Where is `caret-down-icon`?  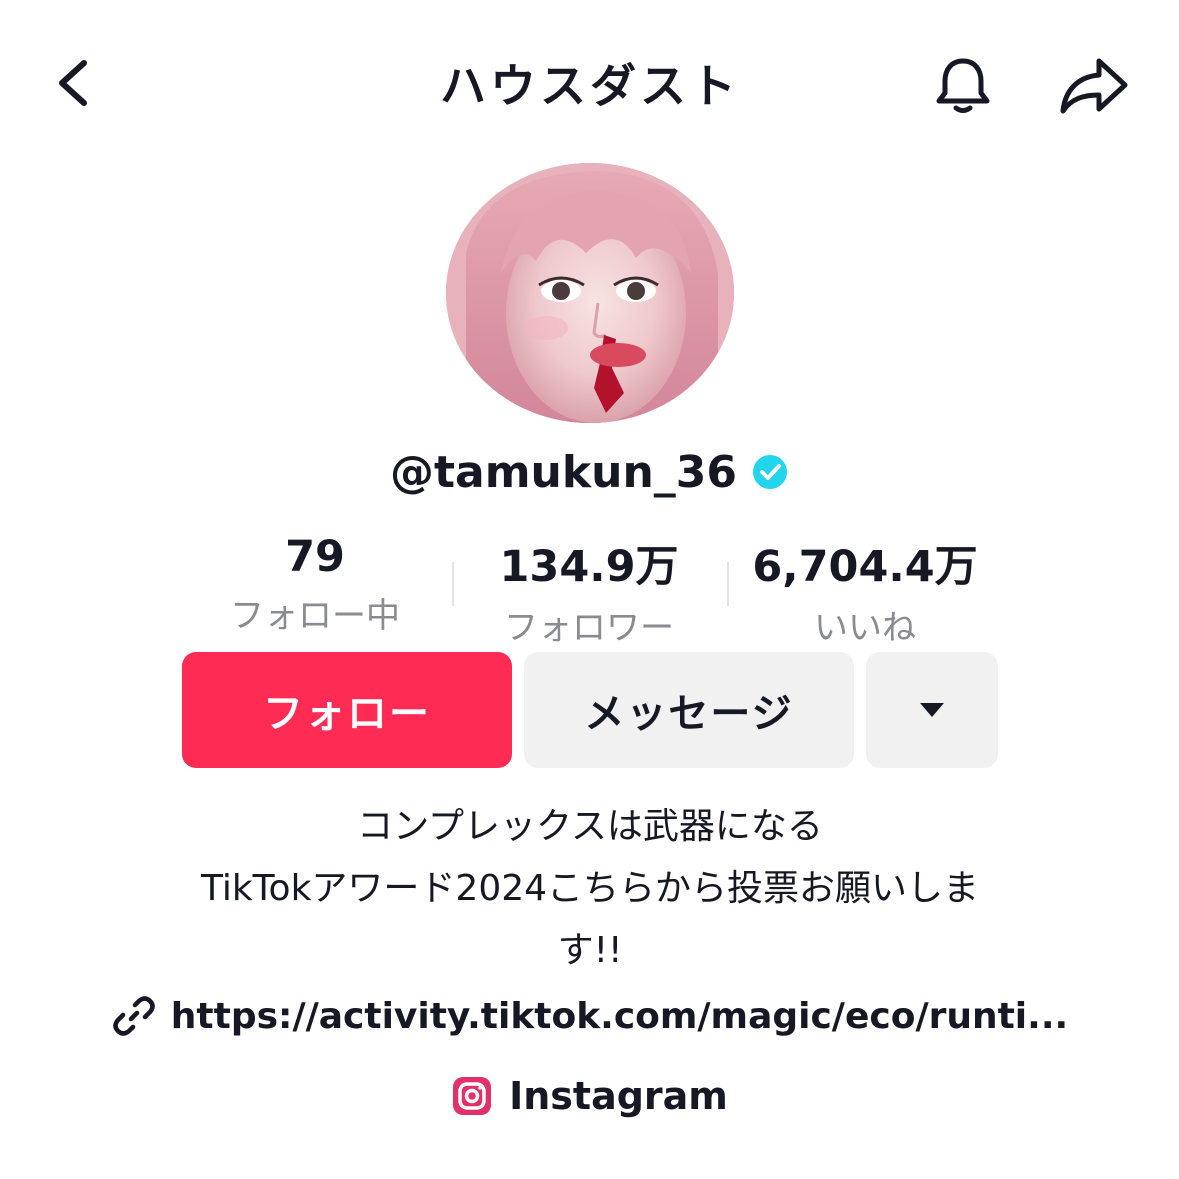
caret-down-icon is located at coordinates (932, 710).